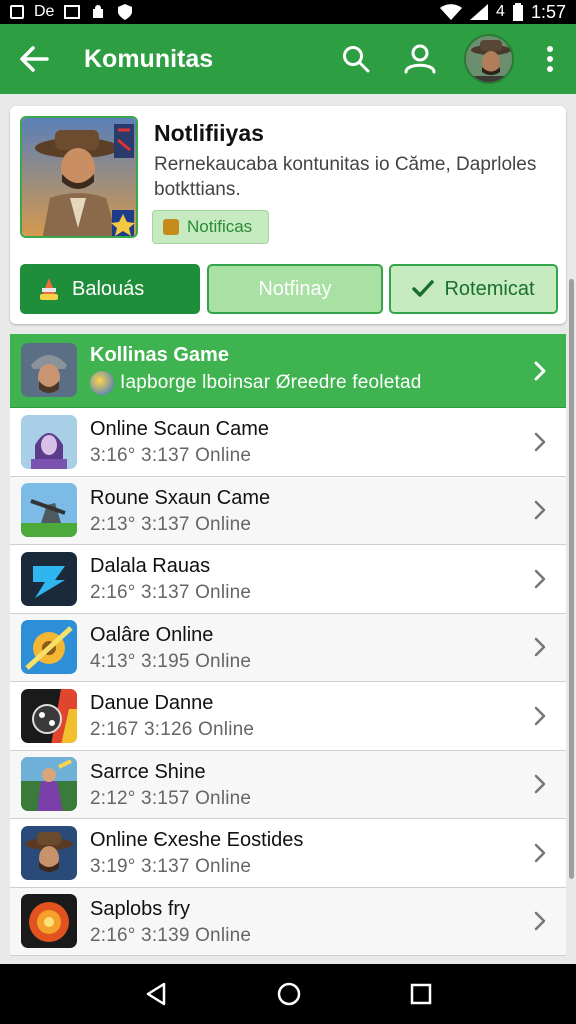  I want to click on android-icon, so click(98, 11).